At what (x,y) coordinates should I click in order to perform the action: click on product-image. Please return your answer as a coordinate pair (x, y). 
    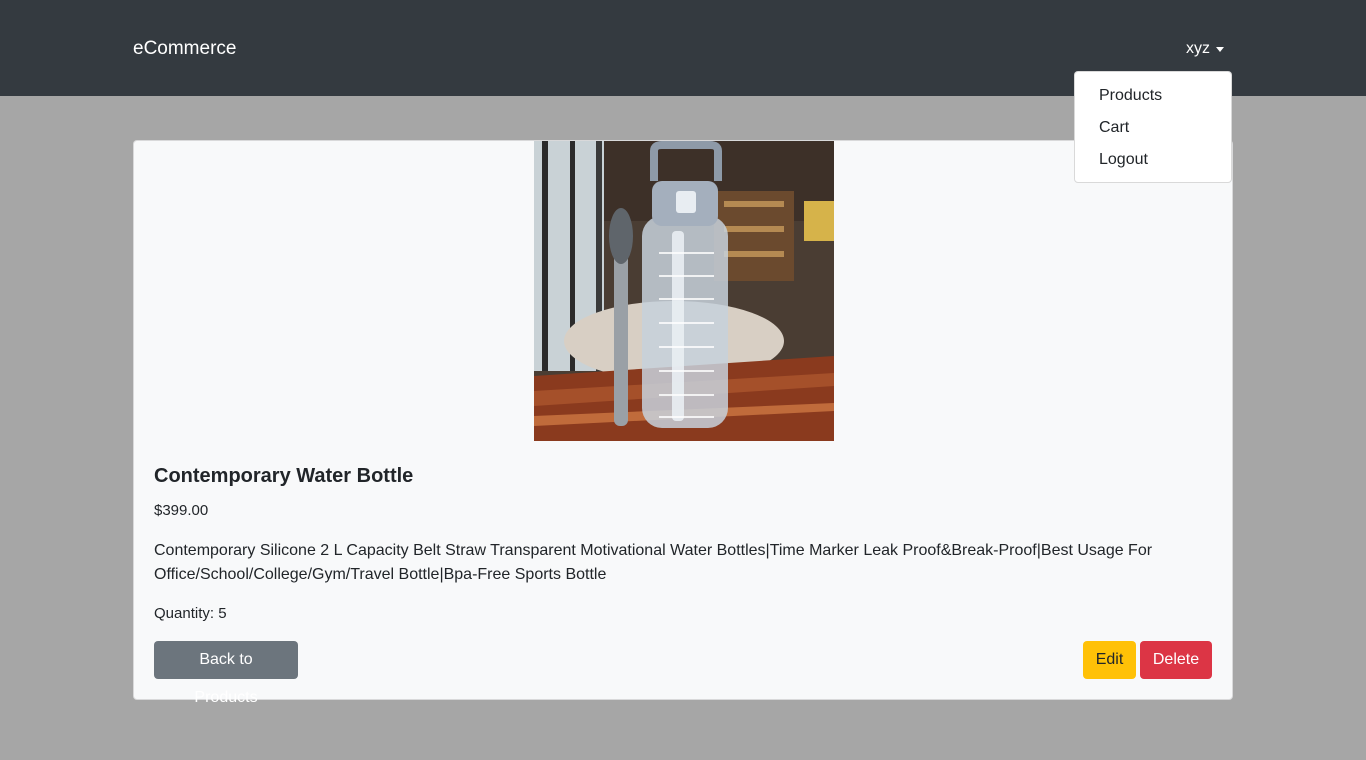
    Looking at the image, I should click on (684, 291).